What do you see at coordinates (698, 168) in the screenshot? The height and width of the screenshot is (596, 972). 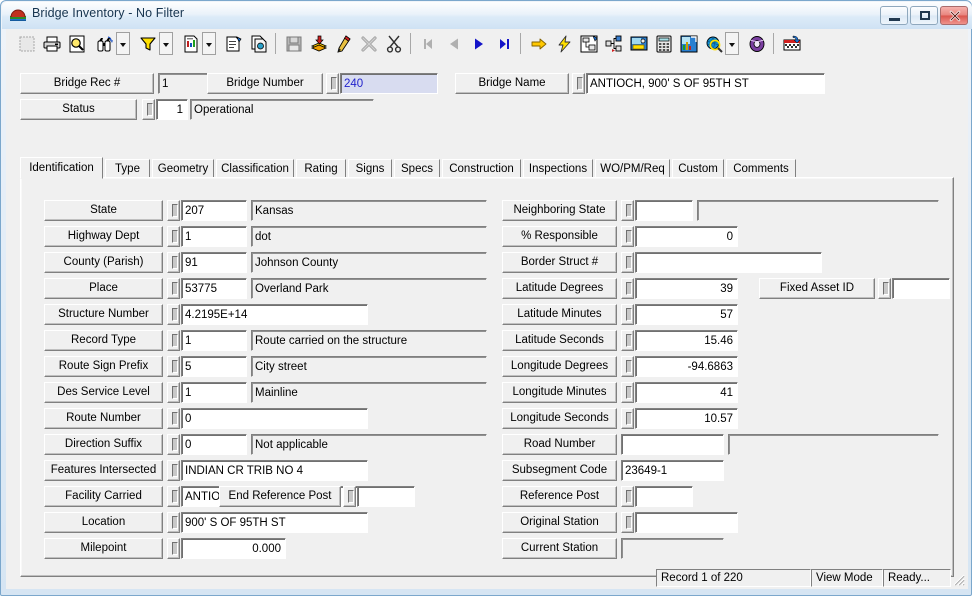 I see `tab-custom: Custom` at bounding box center [698, 168].